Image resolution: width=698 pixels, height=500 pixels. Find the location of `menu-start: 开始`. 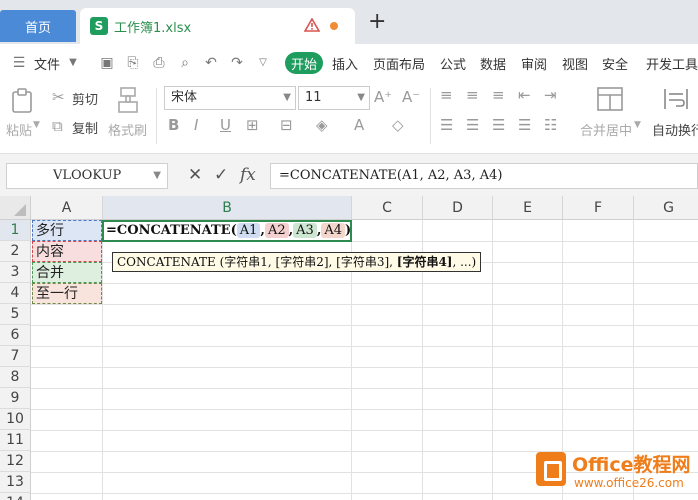

menu-start: 开始 is located at coordinates (304, 63).